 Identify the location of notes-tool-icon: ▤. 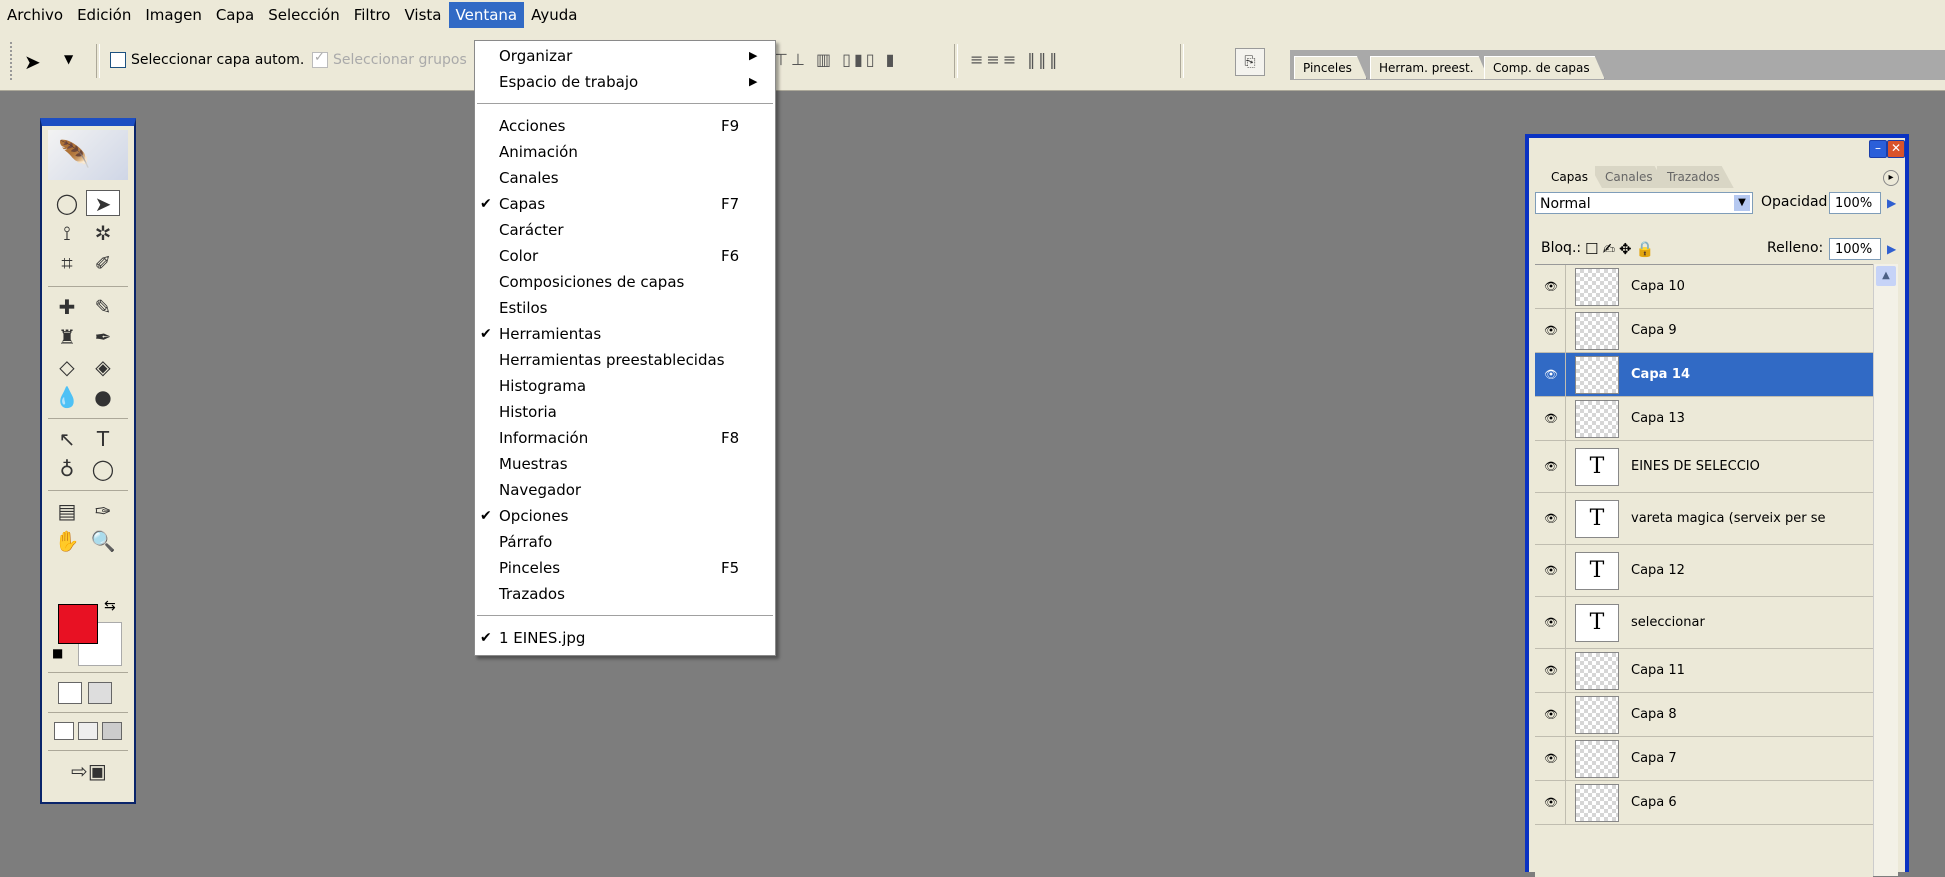
(67, 511).